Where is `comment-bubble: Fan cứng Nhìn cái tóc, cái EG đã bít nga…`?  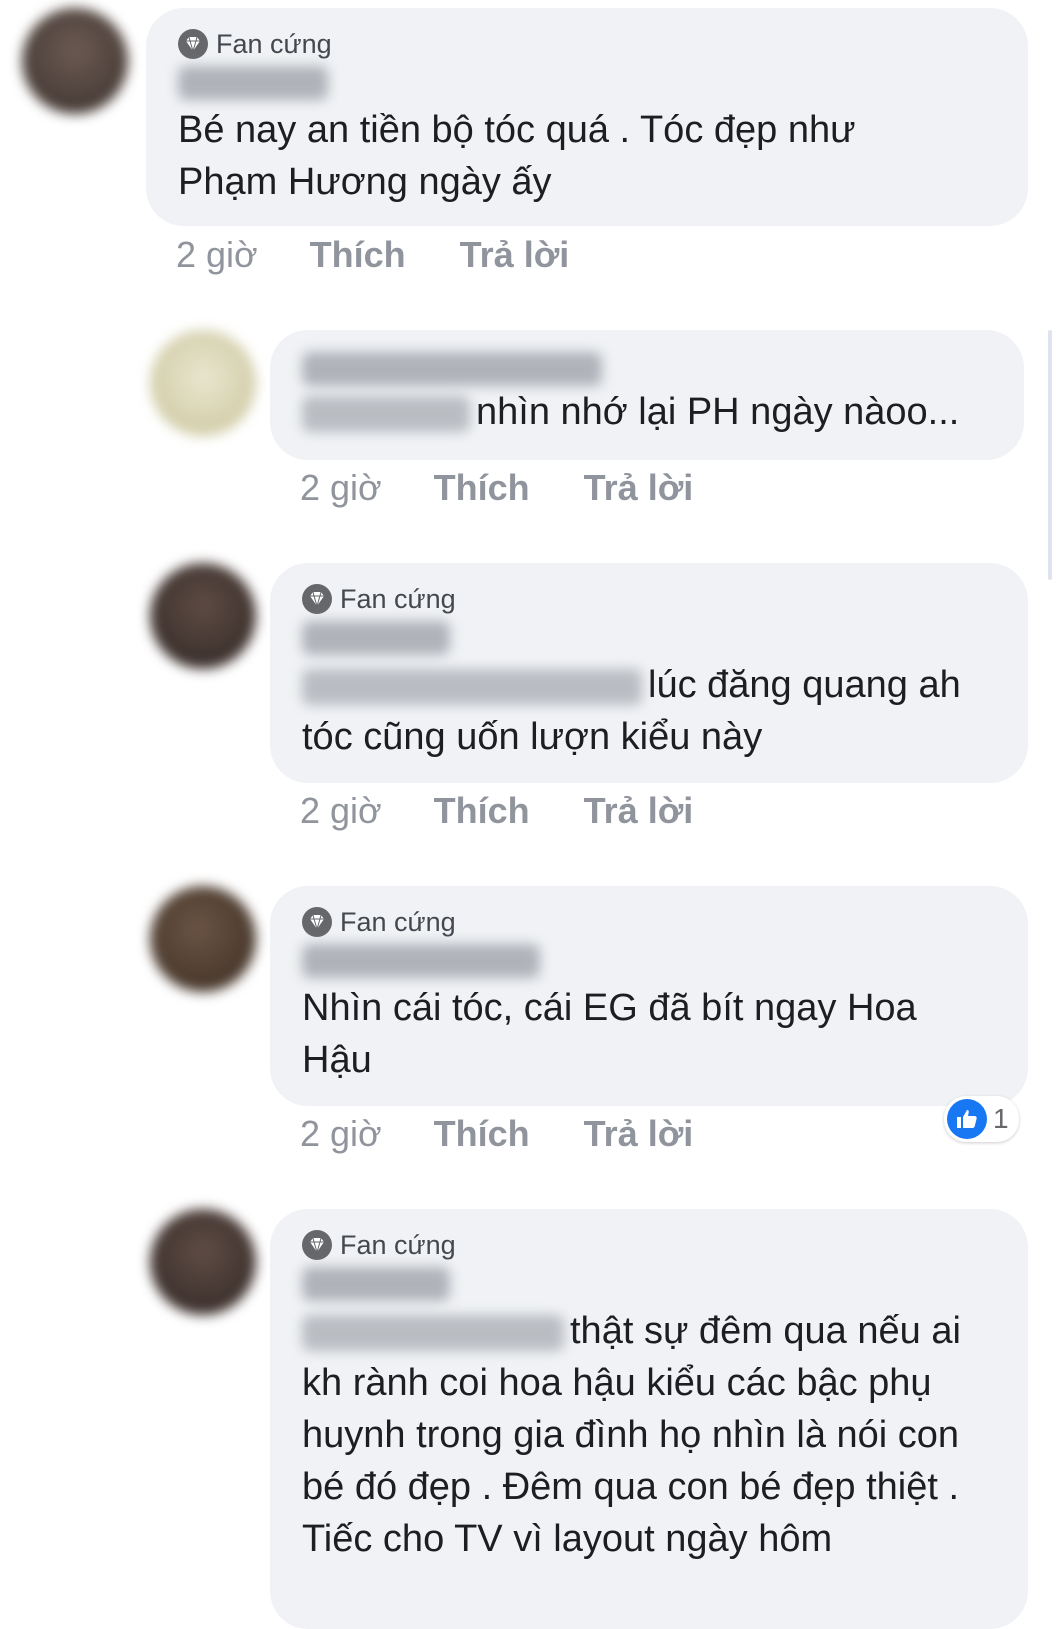
comment-bubble: Fan cứng Nhìn cái tóc, cái EG đã bít nga… is located at coordinates (649, 996).